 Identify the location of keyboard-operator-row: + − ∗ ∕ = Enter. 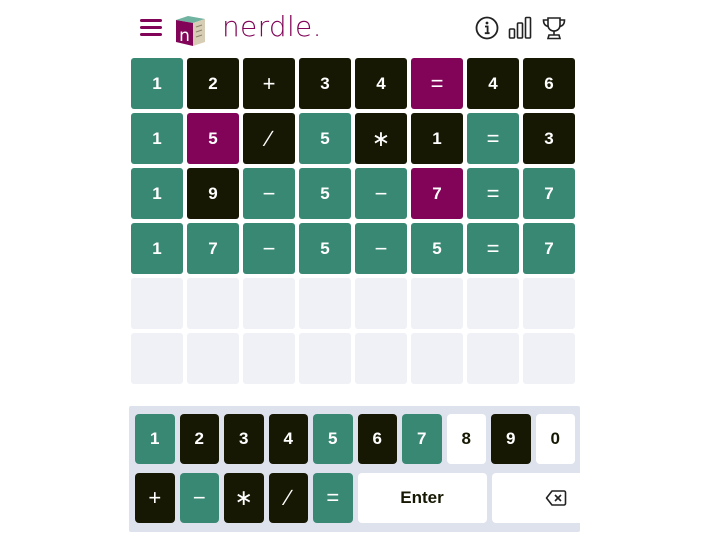
(378, 498).